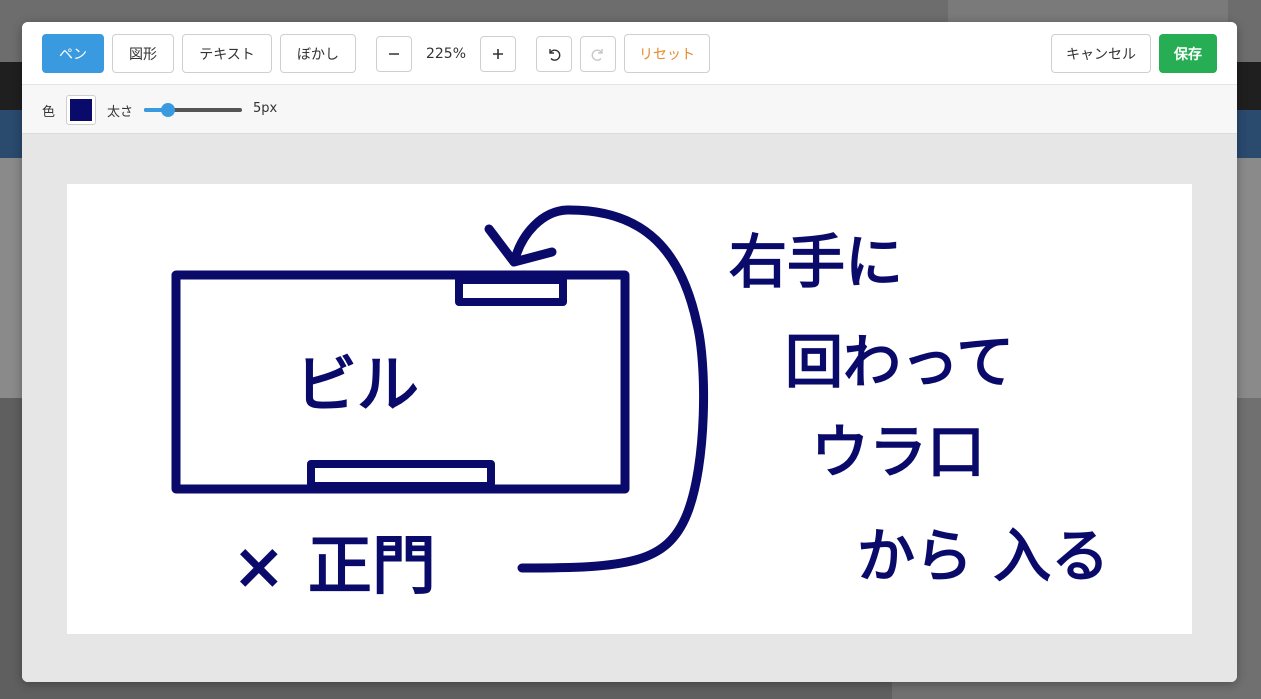 The height and width of the screenshot is (699, 1261). Describe the element at coordinates (143, 53) in the screenshot. I see `shape-tool-button: 図形` at that location.